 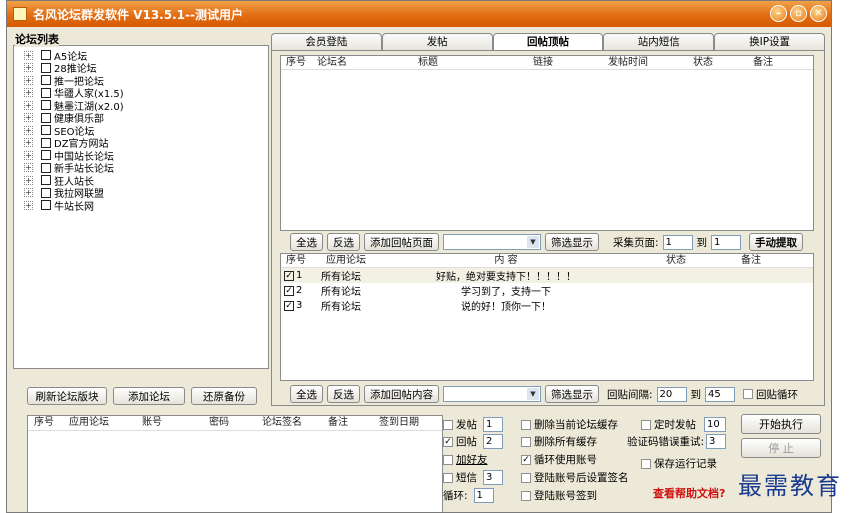 What do you see at coordinates (715, 424) in the screenshot?
I see `scheduled-minutes-input: 10` at bounding box center [715, 424].